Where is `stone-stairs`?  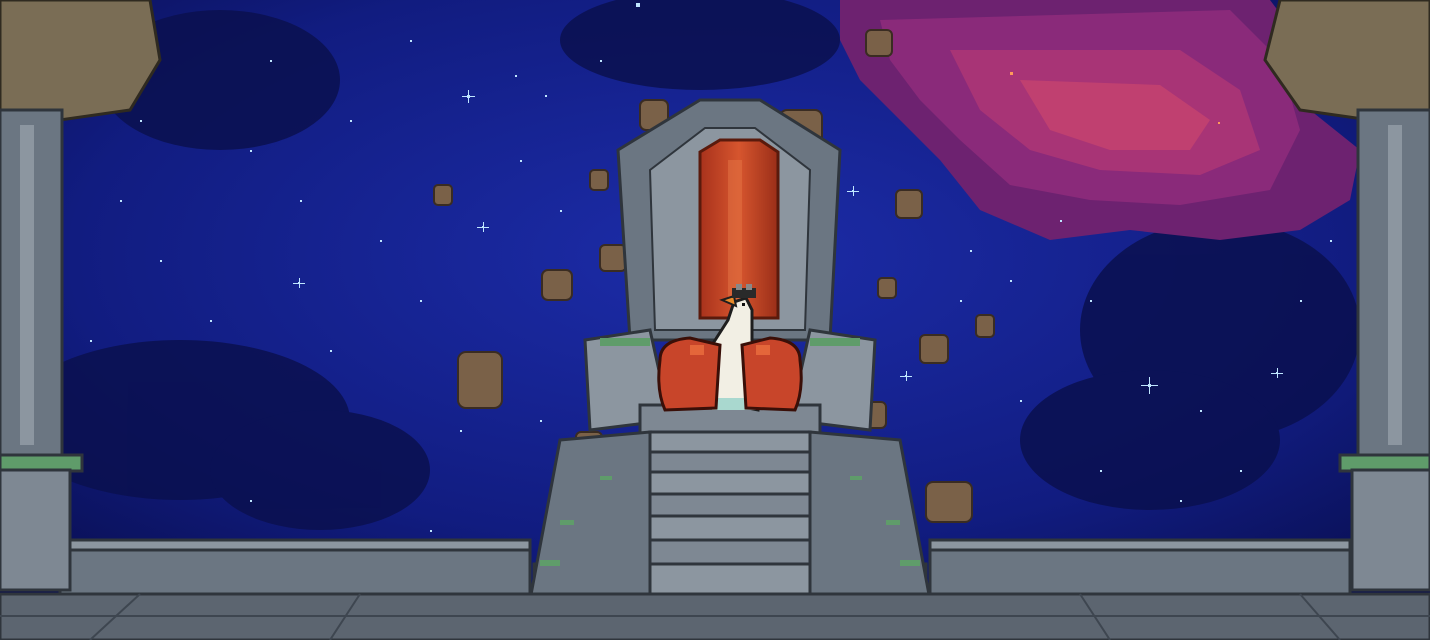
stone-stairs is located at coordinates (730, 516).